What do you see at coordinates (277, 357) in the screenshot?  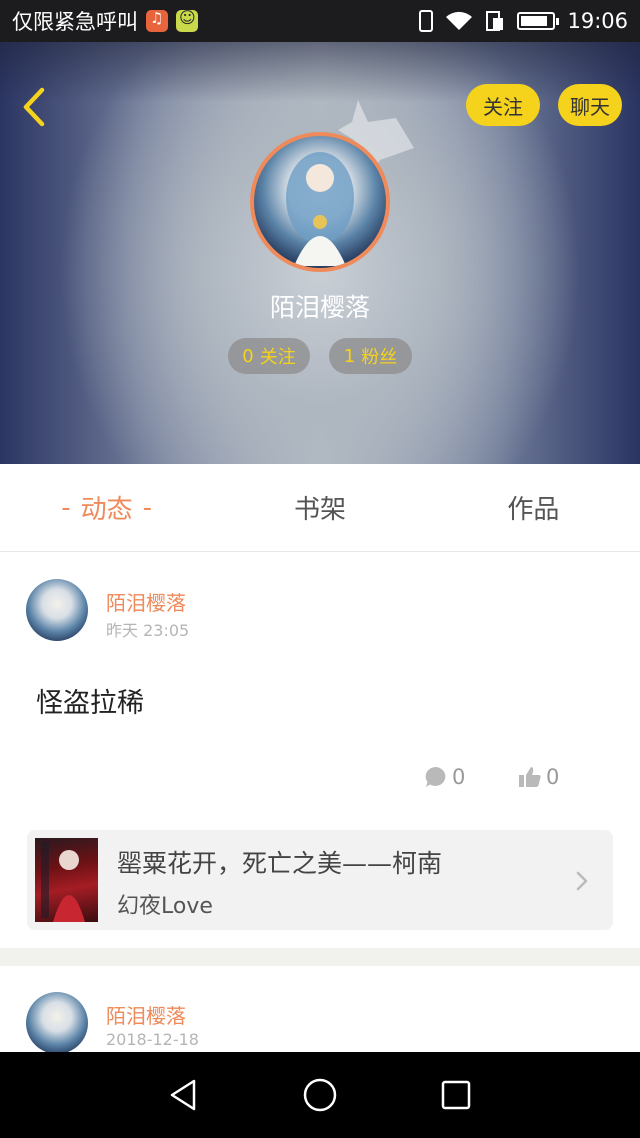 I see `following-label: 关注` at bounding box center [277, 357].